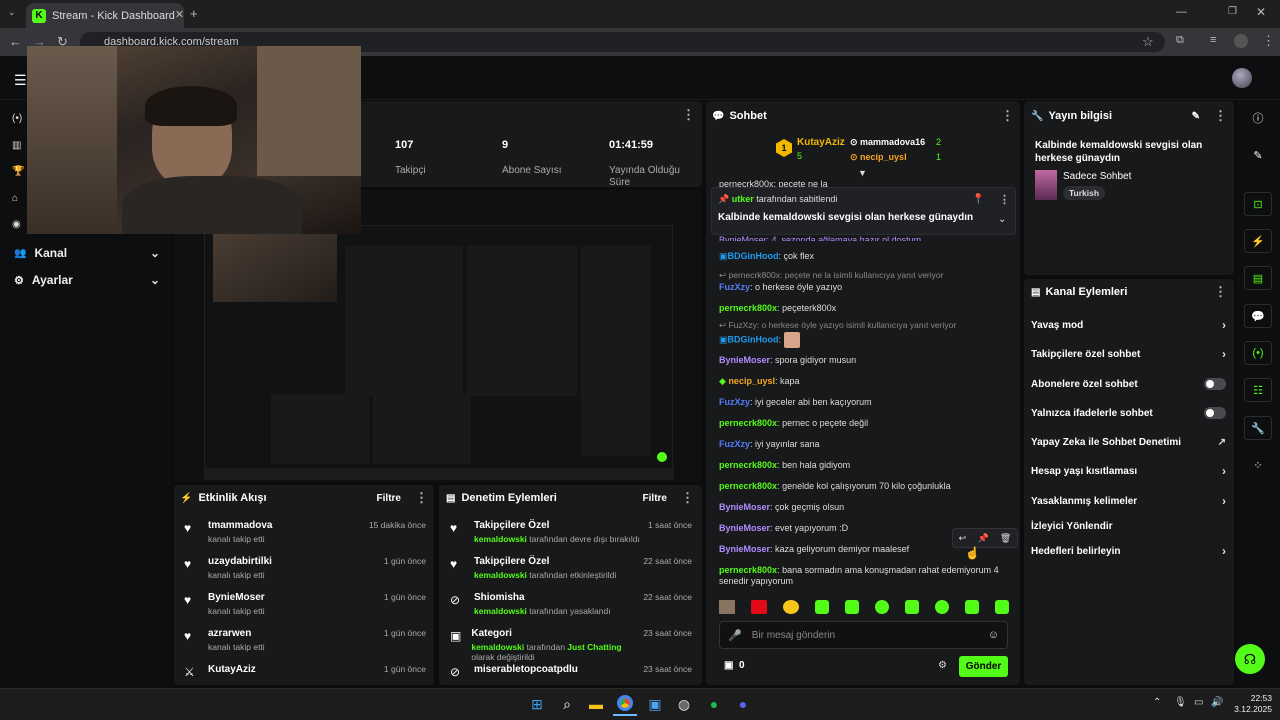 This screenshot has width=1280, height=720. What do you see at coordinates (1215, 384) in the screenshot?
I see `subscribers-only-toggle` at bounding box center [1215, 384].